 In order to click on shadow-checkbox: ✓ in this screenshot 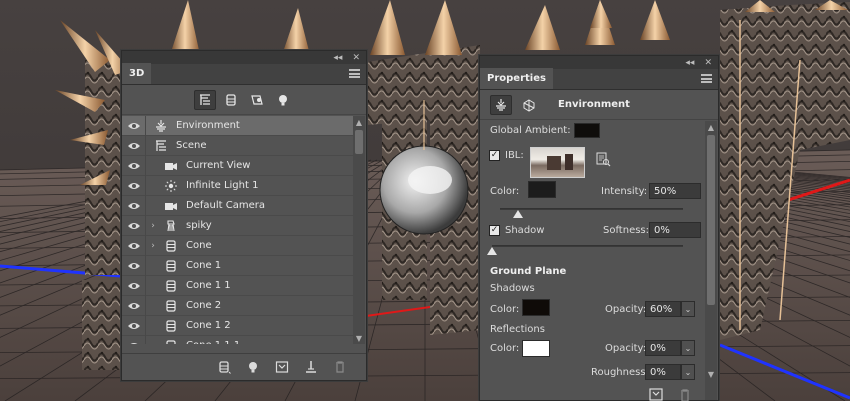, I will do `click(494, 230)`.